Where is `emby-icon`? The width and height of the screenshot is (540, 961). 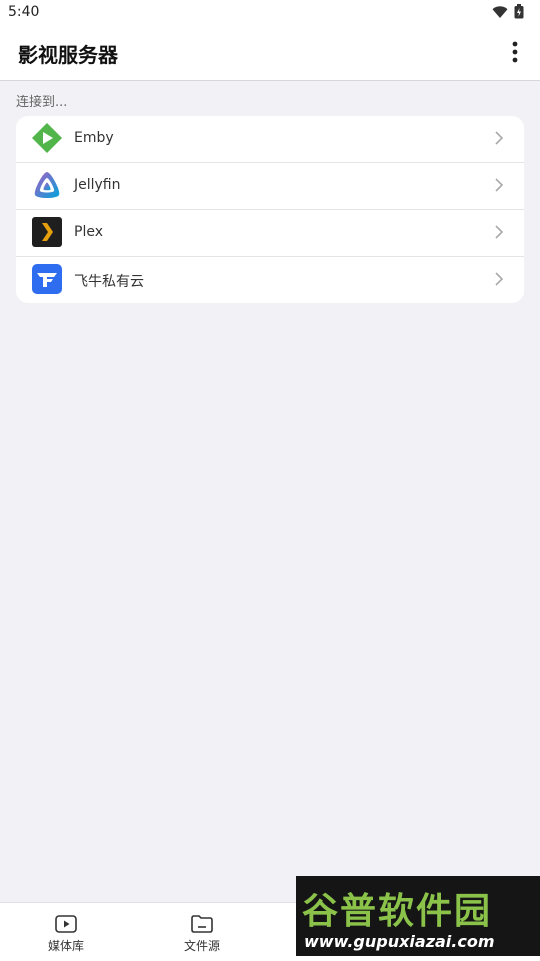
emby-icon is located at coordinates (47, 138).